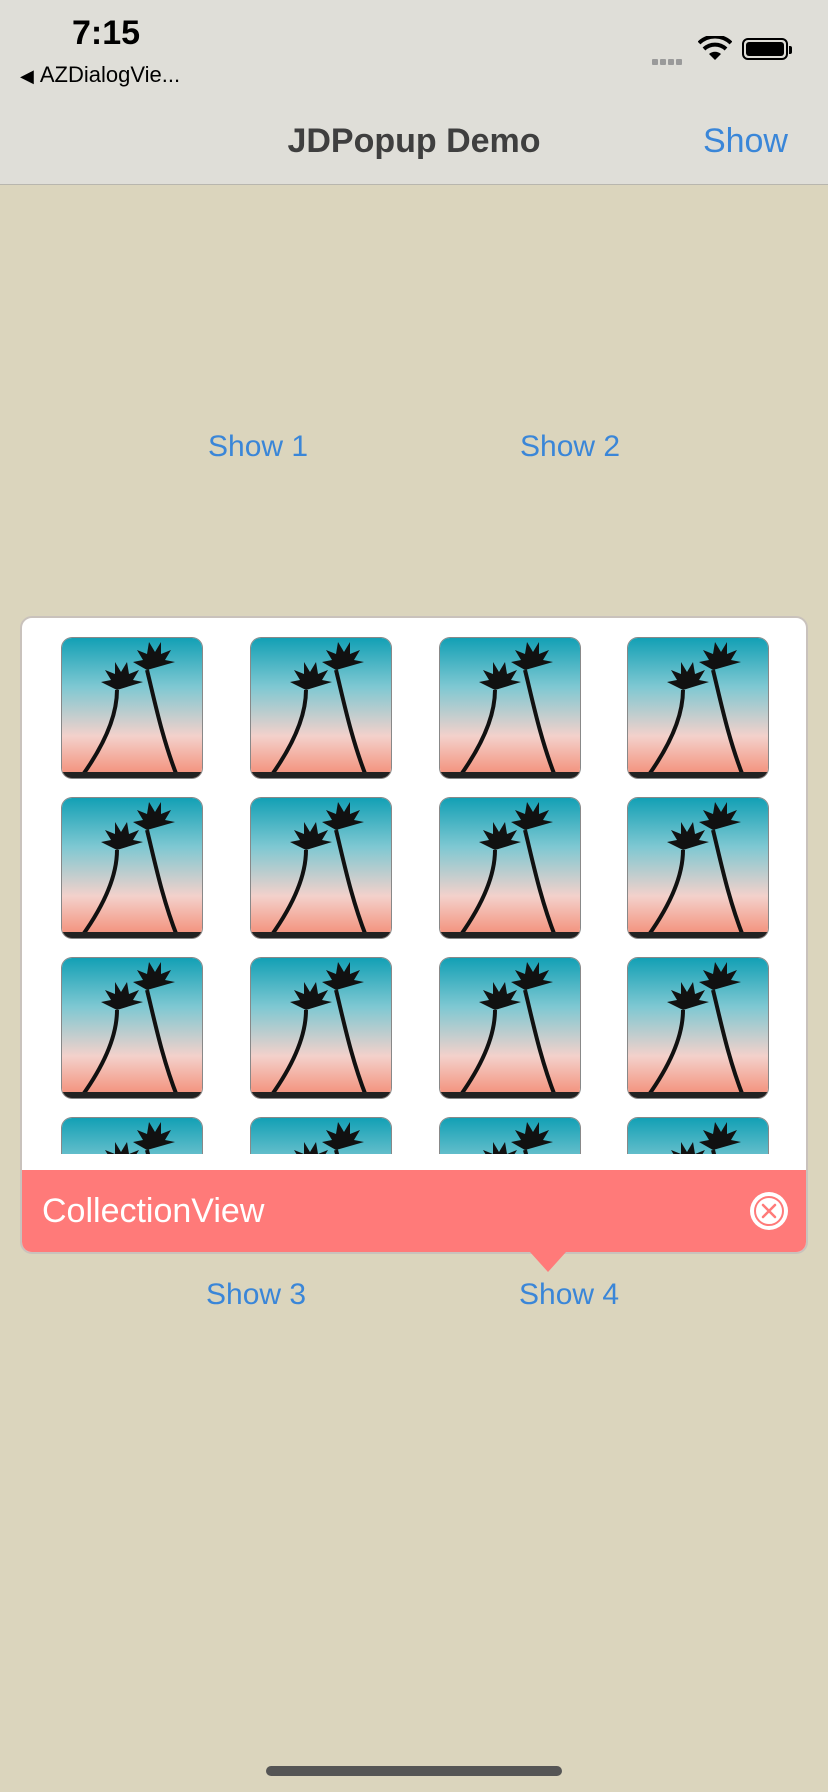  I want to click on show-3-button: Show 3, so click(256, 1295).